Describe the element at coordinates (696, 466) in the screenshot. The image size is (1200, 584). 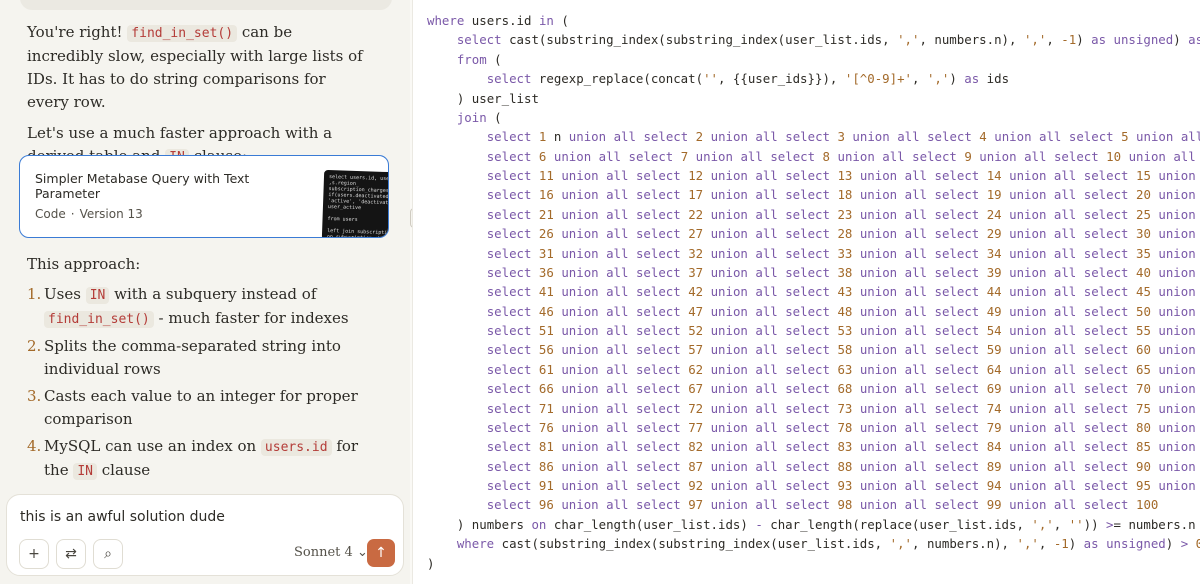
I see `code-number: 87` at that location.